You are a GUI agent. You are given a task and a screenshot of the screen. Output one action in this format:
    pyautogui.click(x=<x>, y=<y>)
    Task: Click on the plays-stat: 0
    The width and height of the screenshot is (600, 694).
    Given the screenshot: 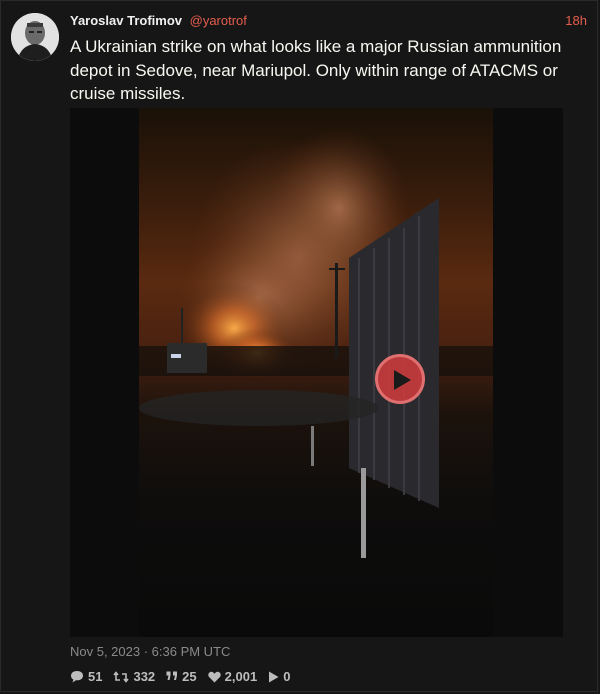 What is the action you would take?
    pyautogui.click(x=279, y=676)
    